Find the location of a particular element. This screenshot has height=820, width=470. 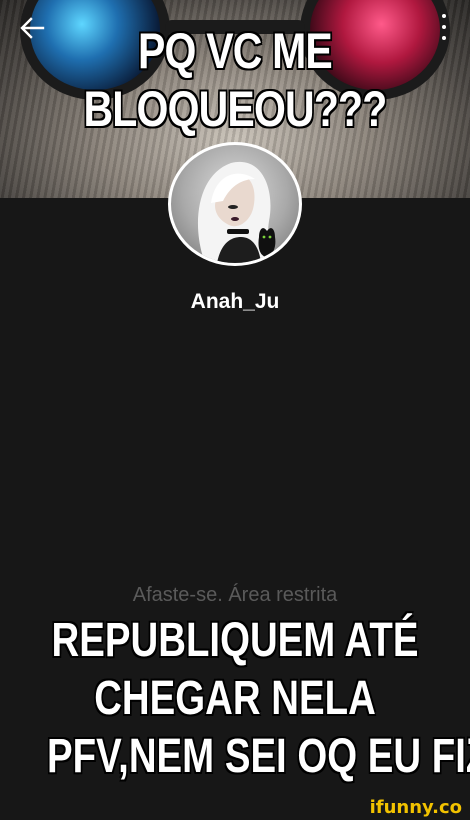

profile-username: Anah_Ju is located at coordinates (235, 301).